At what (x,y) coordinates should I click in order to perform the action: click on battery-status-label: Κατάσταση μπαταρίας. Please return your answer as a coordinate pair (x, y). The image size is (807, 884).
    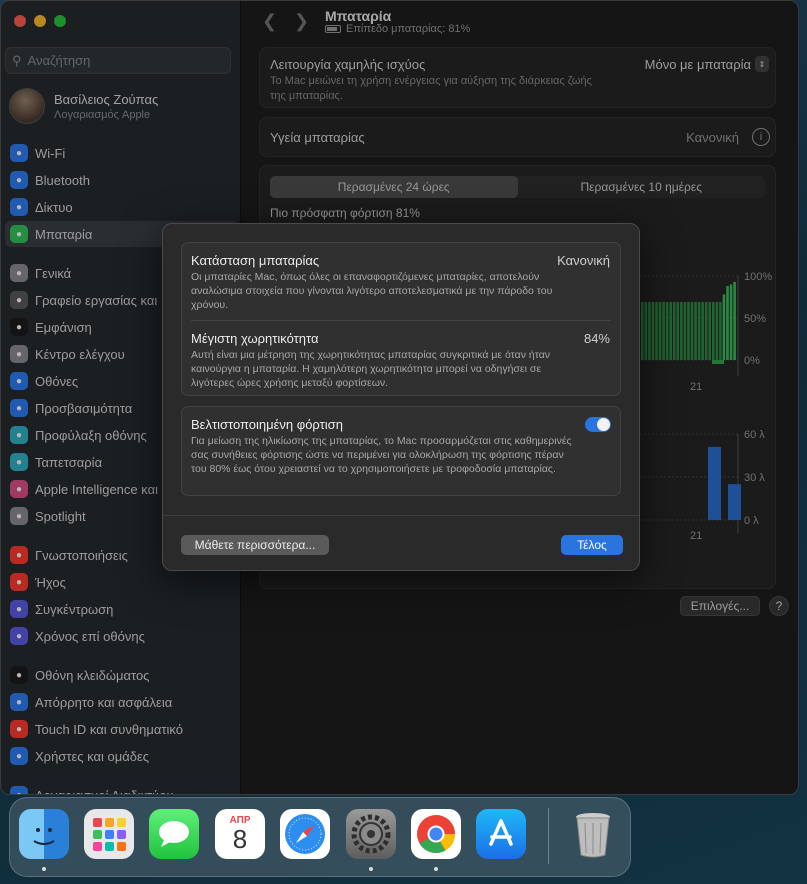
    Looking at the image, I should click on (255, 260).